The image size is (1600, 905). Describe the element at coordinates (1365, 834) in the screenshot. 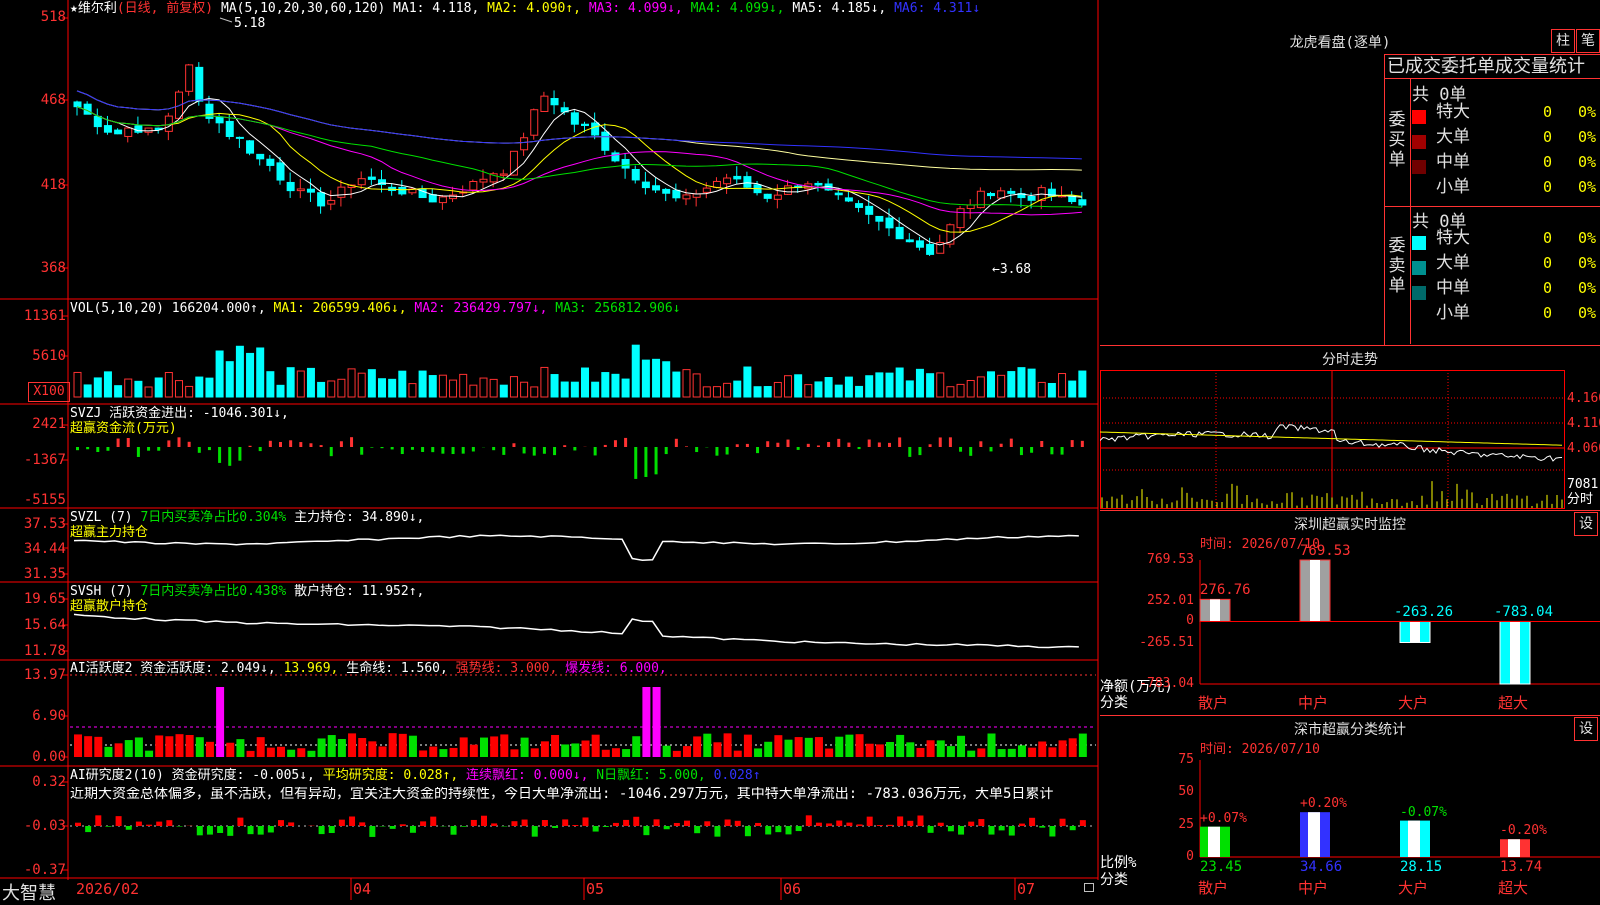

I see `class-bars` at that location.